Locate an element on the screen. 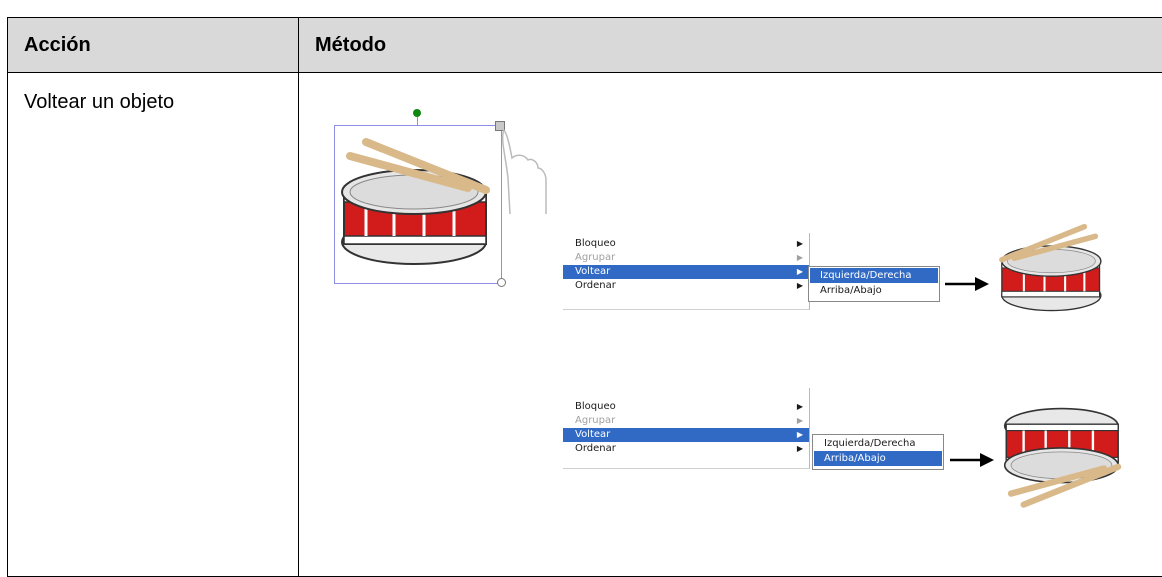 The height and width of the screenshot is (577, 1162). drum-image-flipped-vertical is located at coordinates (1062, 457).